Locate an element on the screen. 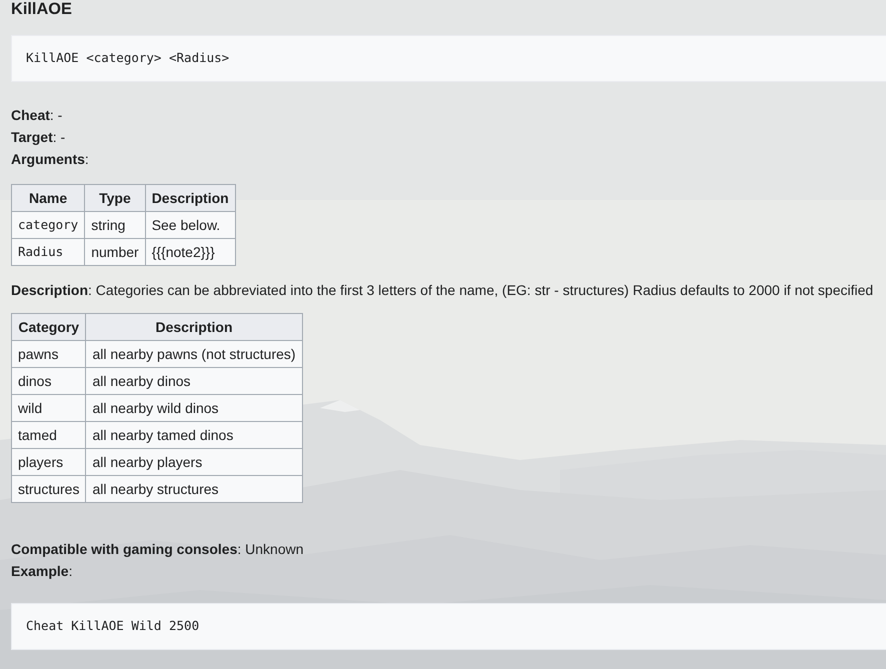 The image size is (886, 669). field-text: Target: - is located at coordinates (38, 137).